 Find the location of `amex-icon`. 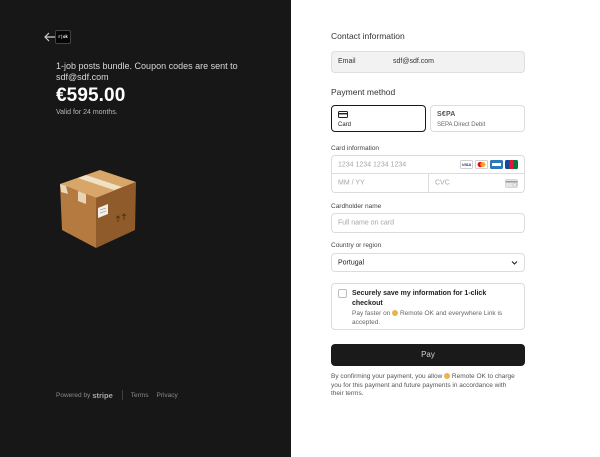

amex-icon is located at coordinates (496, 164).